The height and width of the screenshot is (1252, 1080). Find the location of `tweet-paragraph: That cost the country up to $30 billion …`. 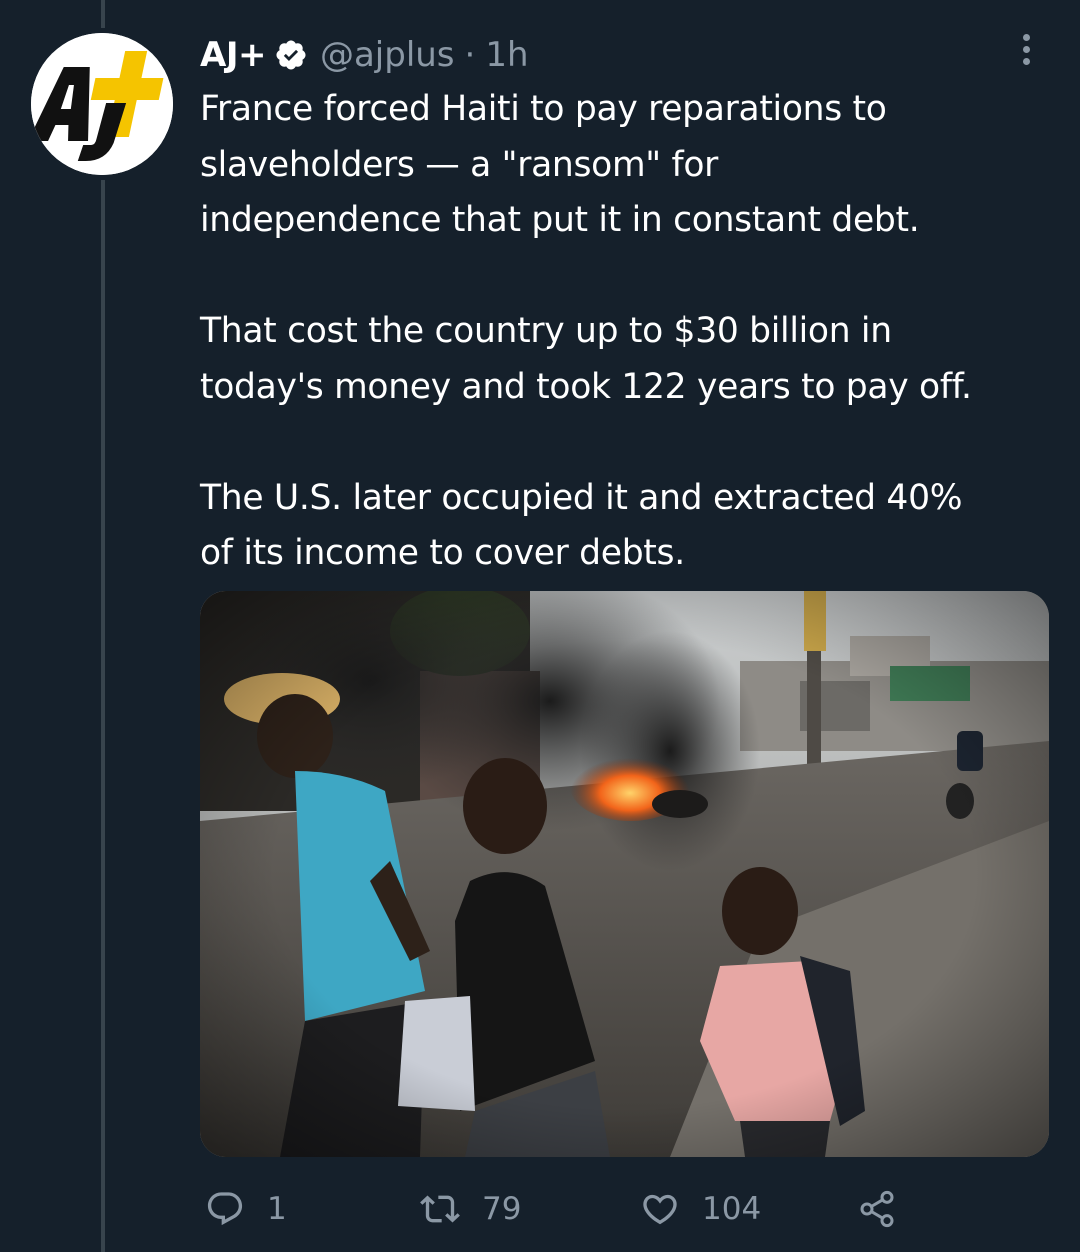

tweet-paragraph: That cost the country up to $30 billion … is located at coordinates (630, 359).